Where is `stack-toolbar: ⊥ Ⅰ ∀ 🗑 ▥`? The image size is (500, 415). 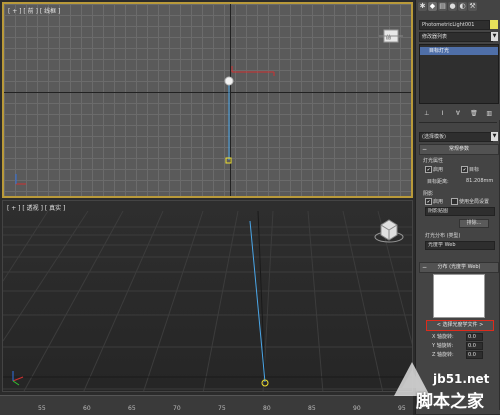 stack-toolbar: ⊥ Ⅰ ∀ 🗑 ▥ is located at coordinates (458, 113).